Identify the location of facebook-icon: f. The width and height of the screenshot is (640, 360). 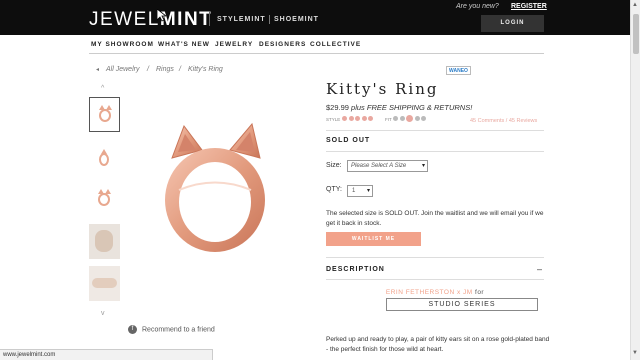
(132, 329).